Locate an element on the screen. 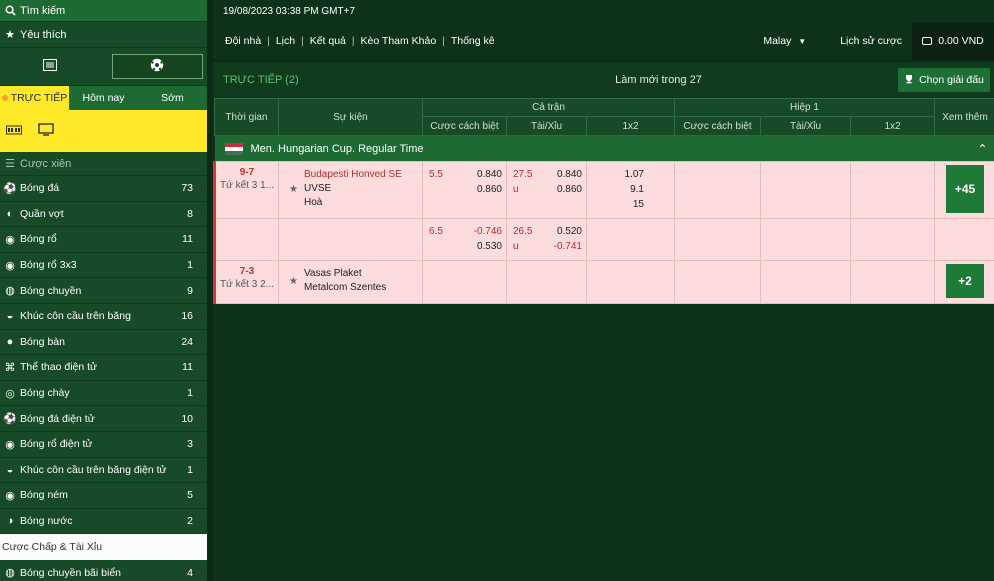  choose-league-button: Chọn giải đấu is located at coordinates (944, 80).